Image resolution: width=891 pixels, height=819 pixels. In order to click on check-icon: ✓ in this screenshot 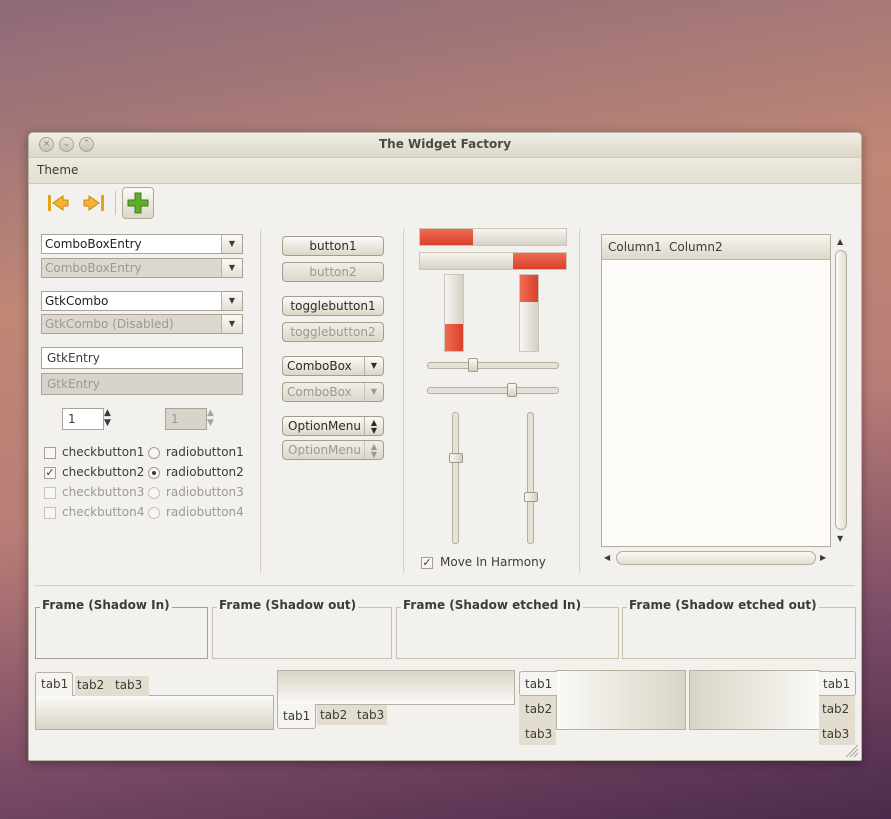, I will do `click(427, 562)`.